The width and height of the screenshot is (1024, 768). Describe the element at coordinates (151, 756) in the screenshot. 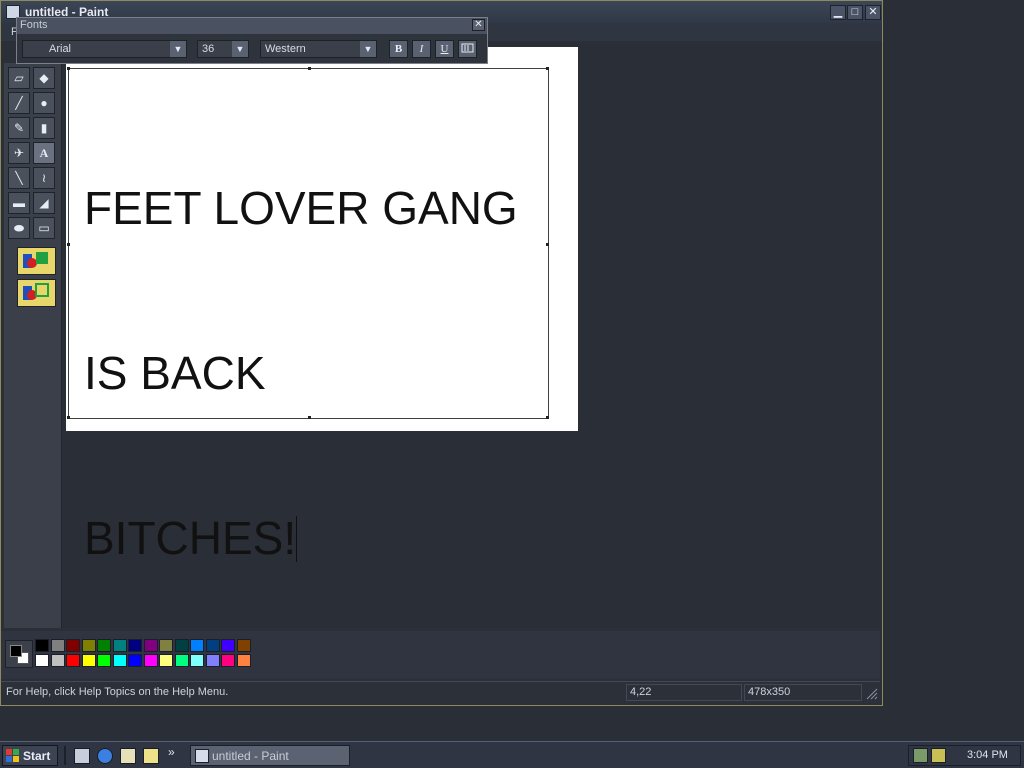

I see `search-icon` at that location.